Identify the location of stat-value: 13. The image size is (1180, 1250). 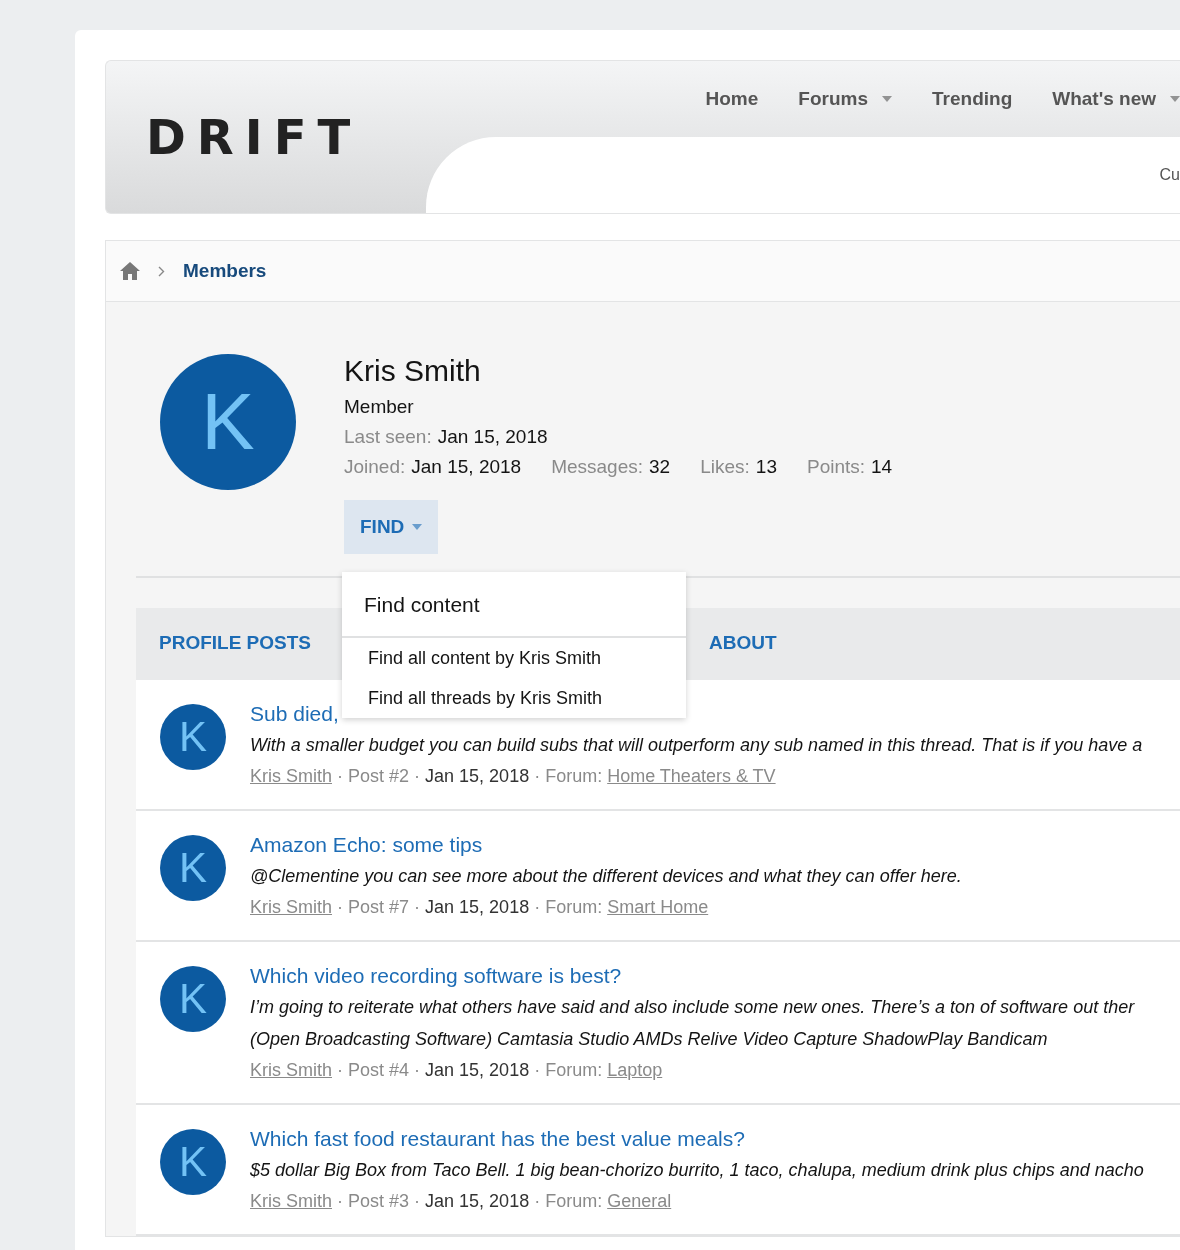
(766, 467).